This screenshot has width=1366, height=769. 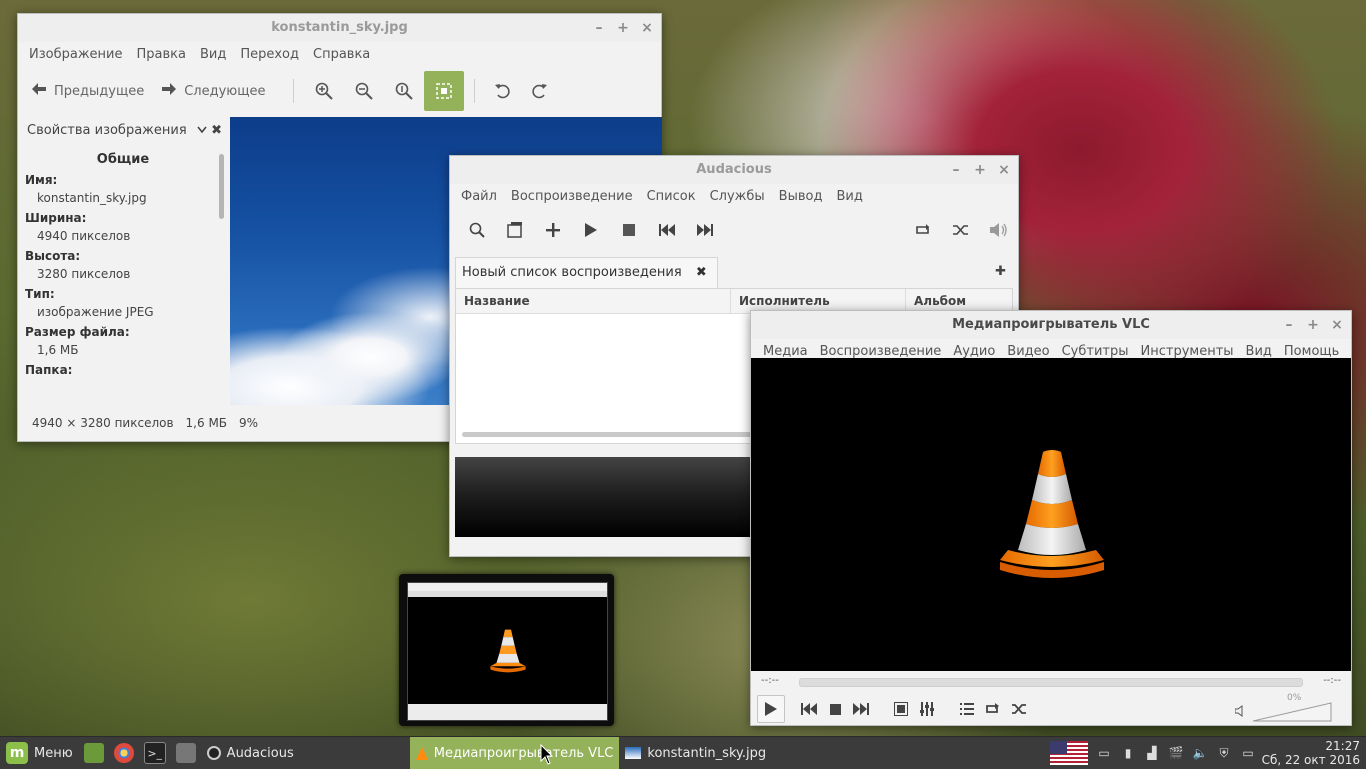 I want to click on media-clapper-icon: 🎬, so click(x=1176, y=753).